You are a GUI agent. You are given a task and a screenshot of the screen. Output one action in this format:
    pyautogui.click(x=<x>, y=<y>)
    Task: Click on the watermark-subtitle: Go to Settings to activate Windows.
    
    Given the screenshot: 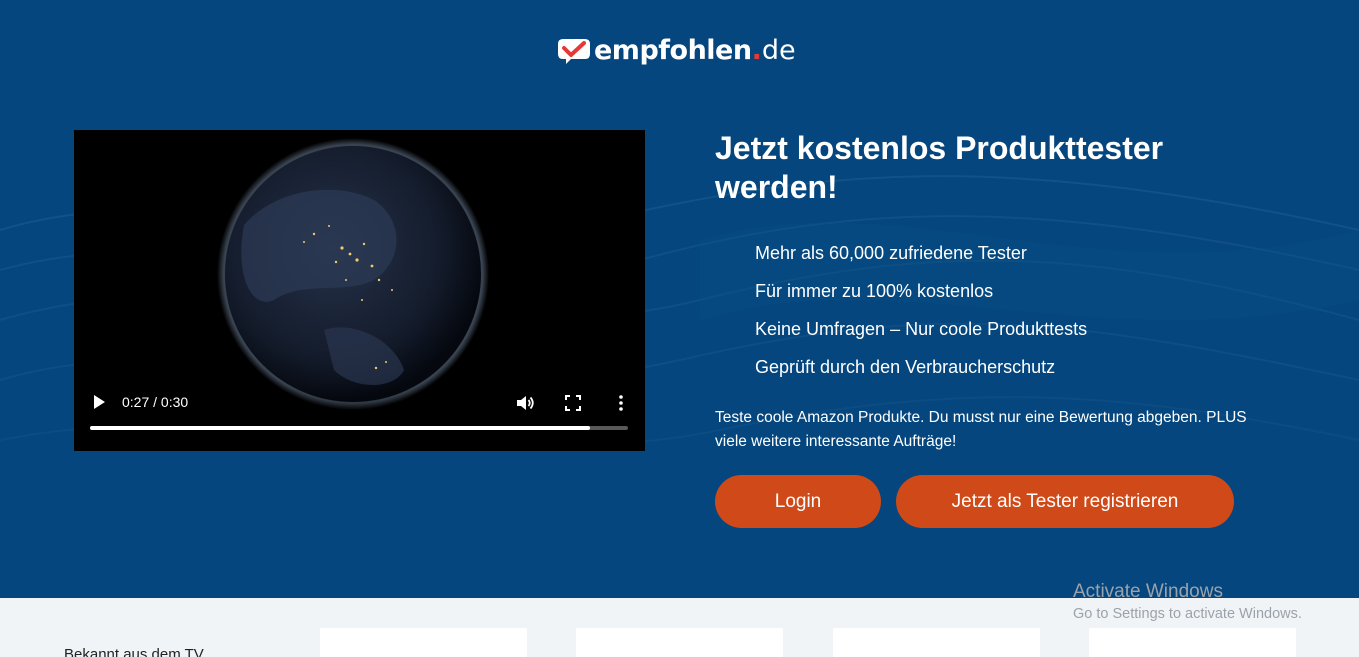 What is the action you would take?
    pyautogui.click(x=1187, y=614)
    